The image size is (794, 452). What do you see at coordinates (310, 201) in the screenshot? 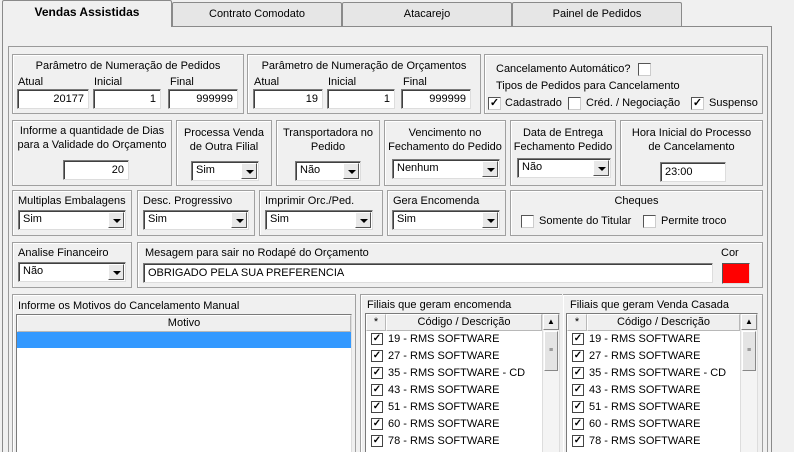
I see `imprimir-label: Imprimir Orc./Ped.` at bounding box center [310, 201].